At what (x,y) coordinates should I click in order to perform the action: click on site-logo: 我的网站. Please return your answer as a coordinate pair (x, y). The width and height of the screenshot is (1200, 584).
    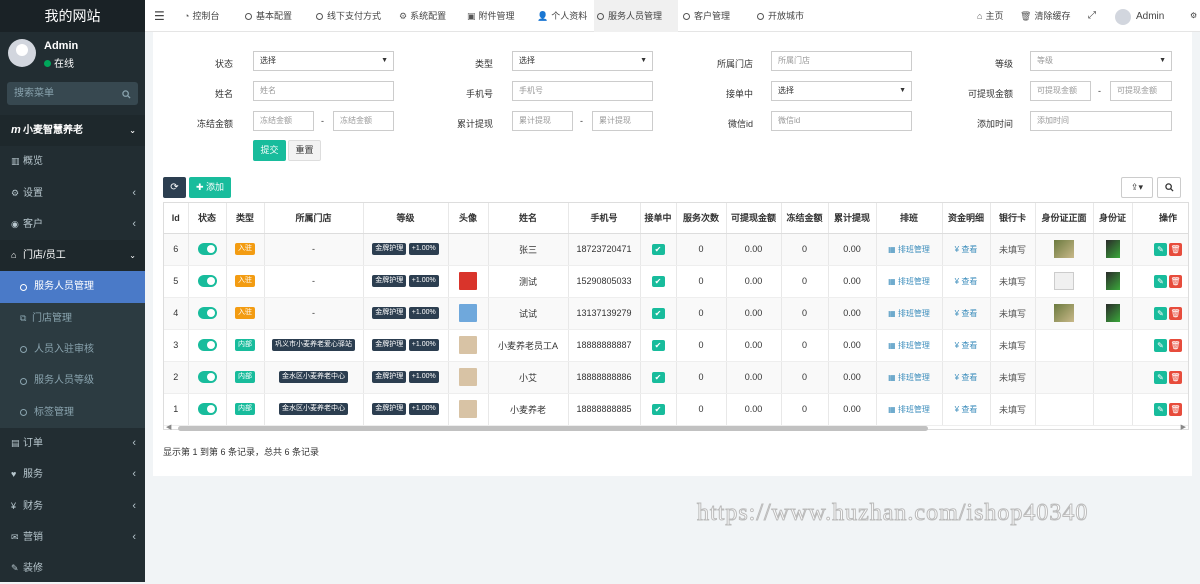
    Looking at the image, I should click on (72, 16).